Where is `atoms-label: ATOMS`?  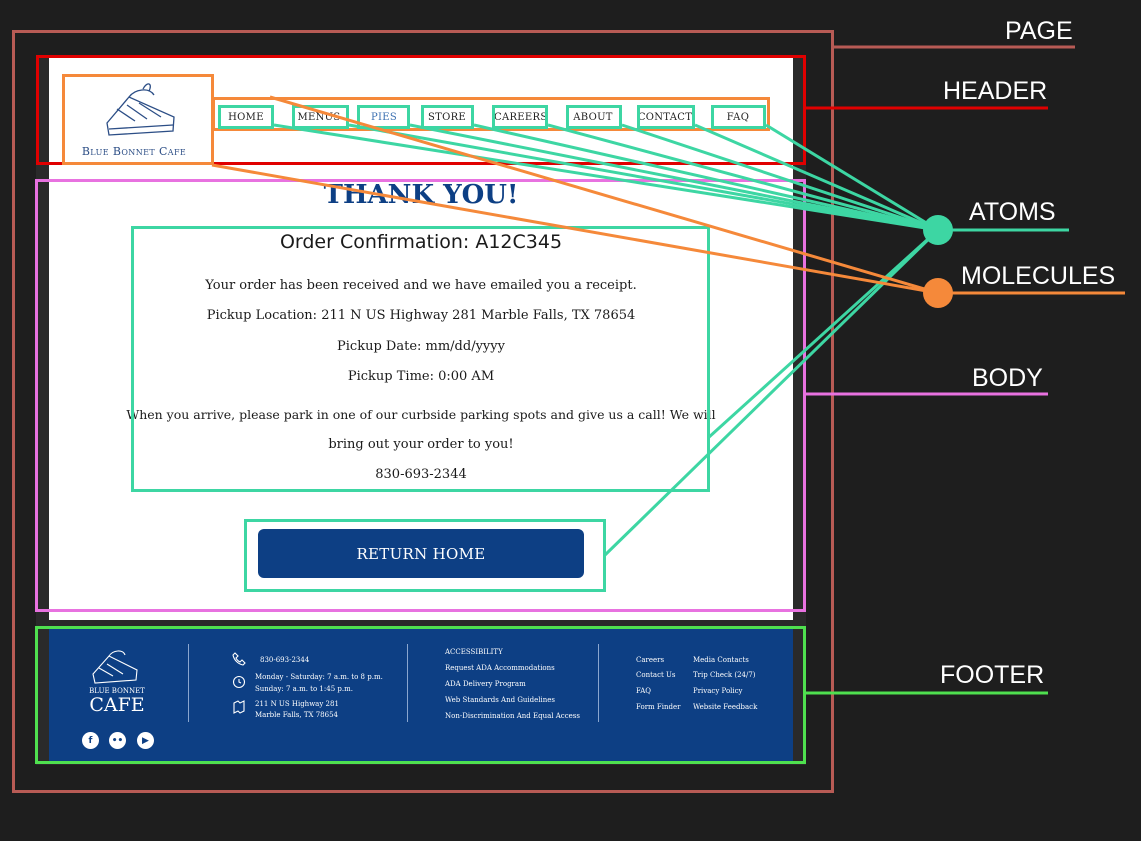
atoms-label: ATOMS is located at coordinates (1012, 212).